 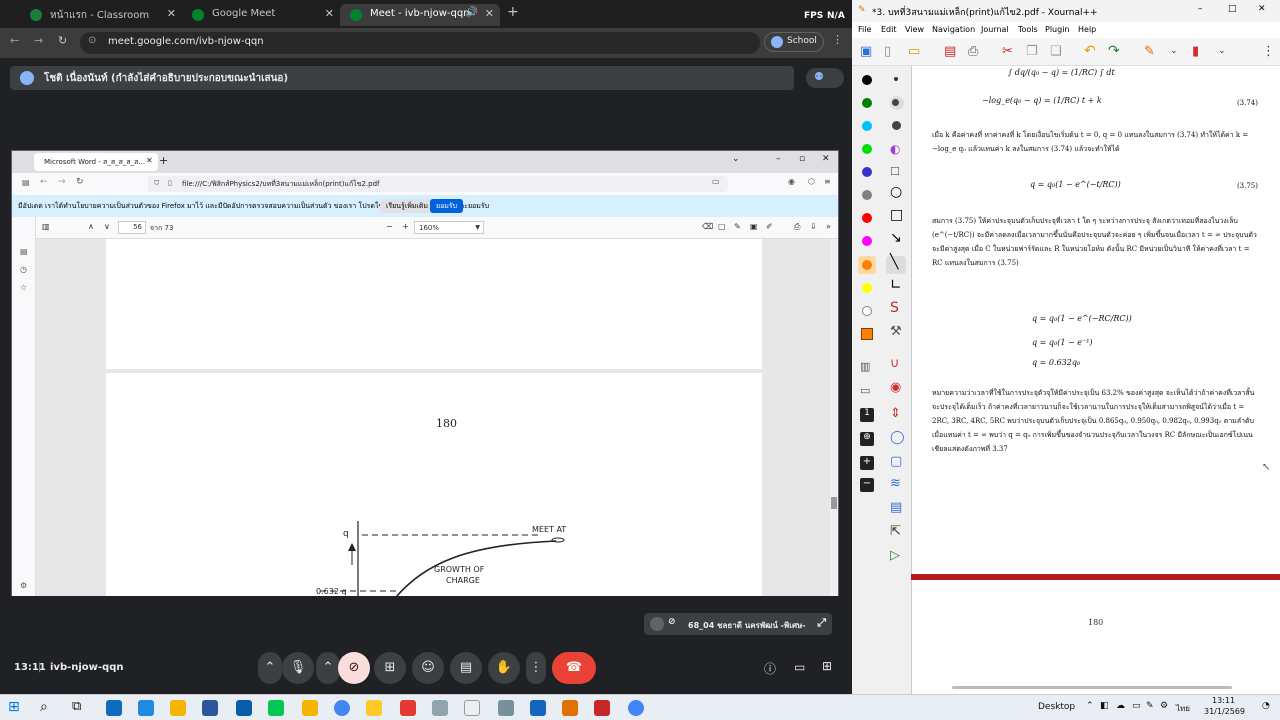 I want to click on menu-view: View, so click(x=914, y=29).